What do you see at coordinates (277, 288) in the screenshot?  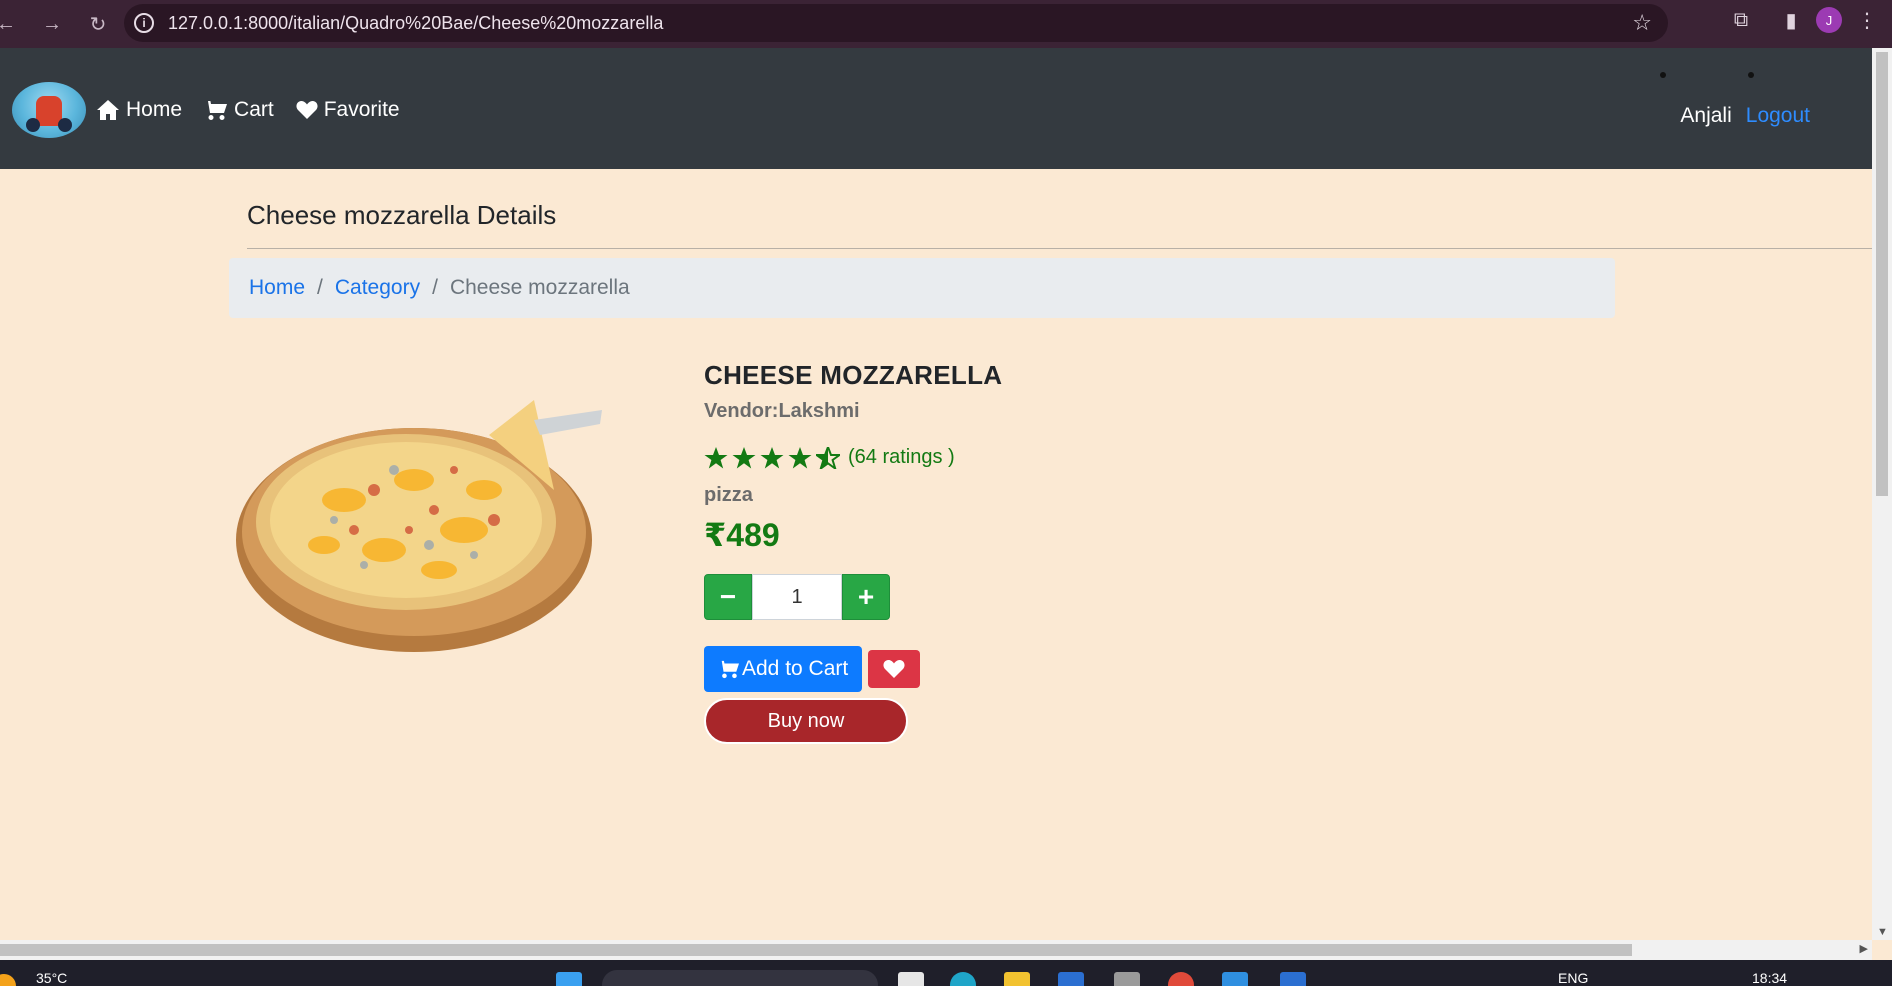 I see `breadcrumb-home-link: Home` at bounding box center [277, 288].